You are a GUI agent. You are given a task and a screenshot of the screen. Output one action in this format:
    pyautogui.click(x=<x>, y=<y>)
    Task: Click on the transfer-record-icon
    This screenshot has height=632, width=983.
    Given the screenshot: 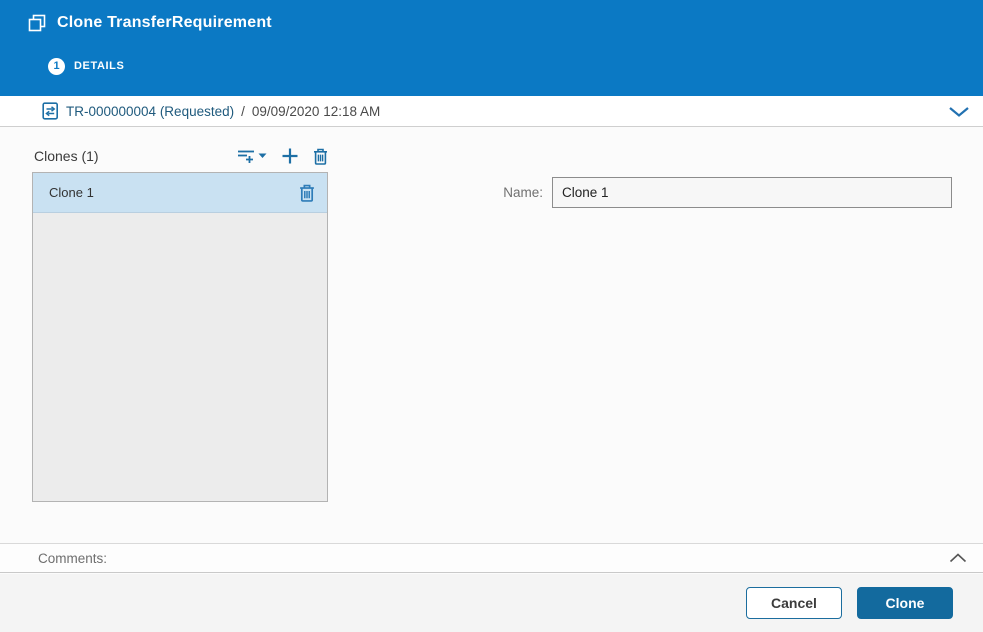 What is the action you would take?
    pyautogui.click(x=50, y=111)
    